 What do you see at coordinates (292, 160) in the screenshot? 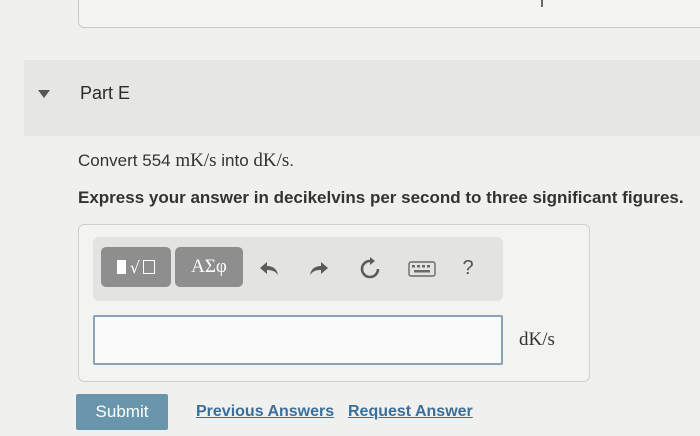
I see `question-suffix: .` at bounding box center [292, 160].